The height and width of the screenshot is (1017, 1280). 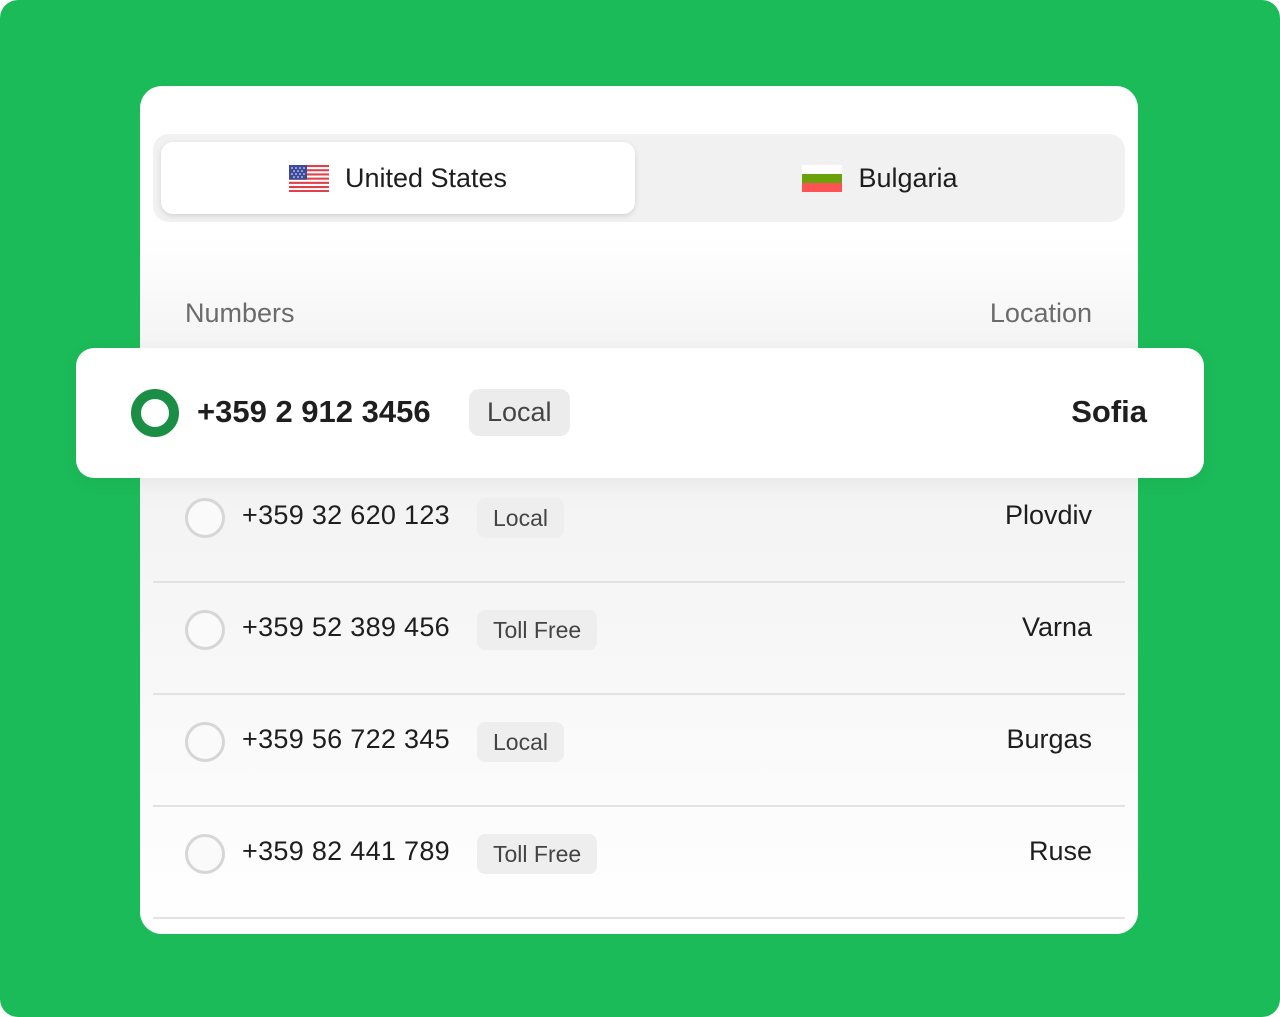 I want to click on radio-button-selected, so click(x=155, y=413).